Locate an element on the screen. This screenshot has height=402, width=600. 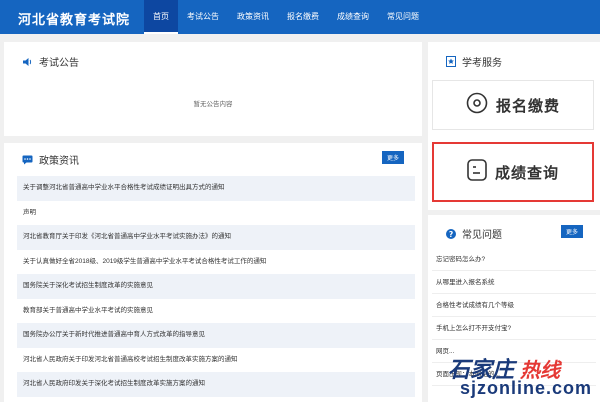
announcement-title: 考试公告 is located at coordinates (50, 61).